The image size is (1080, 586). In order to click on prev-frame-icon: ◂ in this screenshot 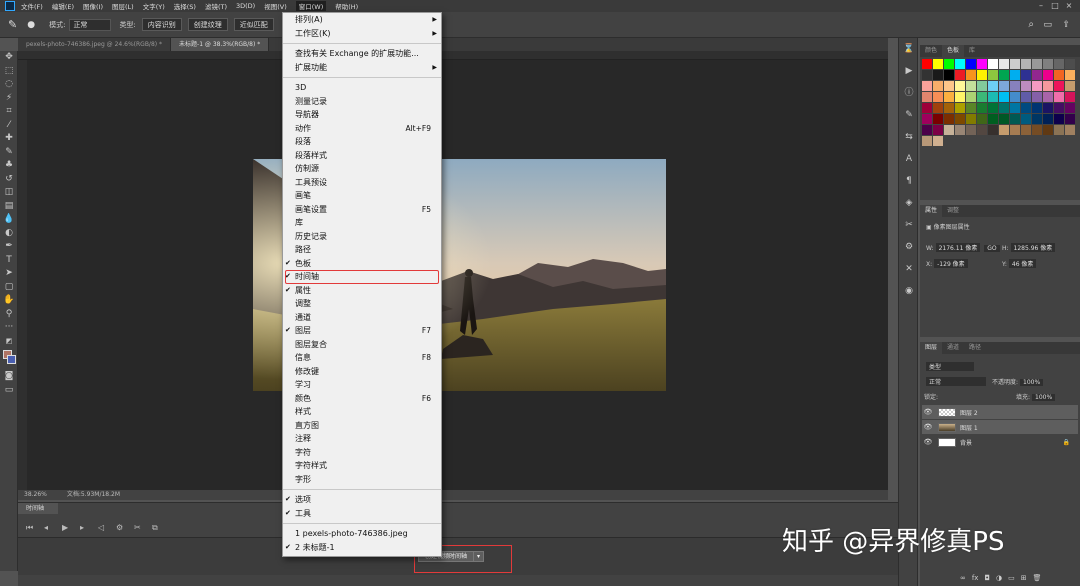, I will do `click(53, 528)`.